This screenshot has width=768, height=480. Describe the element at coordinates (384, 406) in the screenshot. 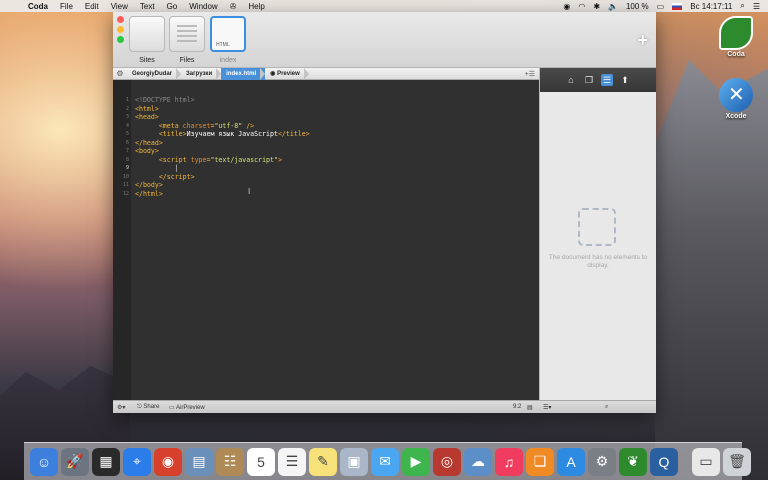

I see `status-bar: ⚙▾ ⎋ Share ▭ AirPreview 9:2 ▤ ☰▾ ⌕` at that location.